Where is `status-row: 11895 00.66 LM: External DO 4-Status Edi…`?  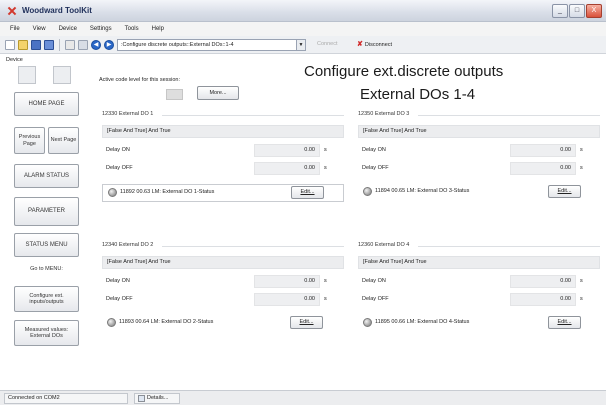 status-row: 11895 00.66 LM: External DO 4-Status Edi… is located at coordinates (479, 324).